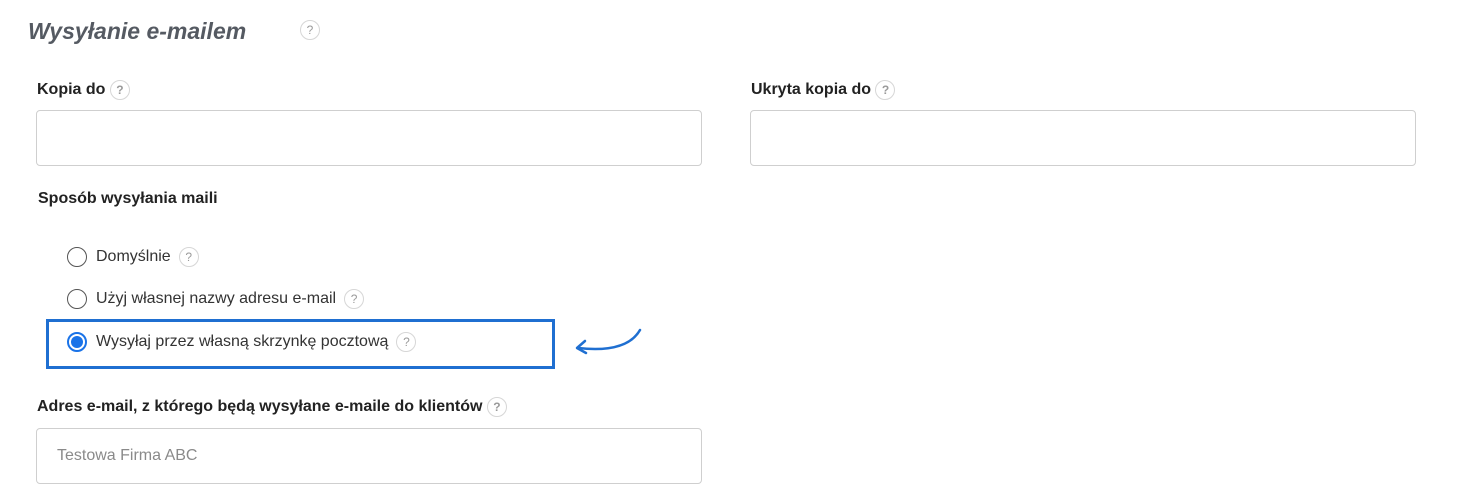 The height and width of the screenshot is (498, 1479). I want to click on section-title: Wysyłanie e-mailem, so click(137, 31).